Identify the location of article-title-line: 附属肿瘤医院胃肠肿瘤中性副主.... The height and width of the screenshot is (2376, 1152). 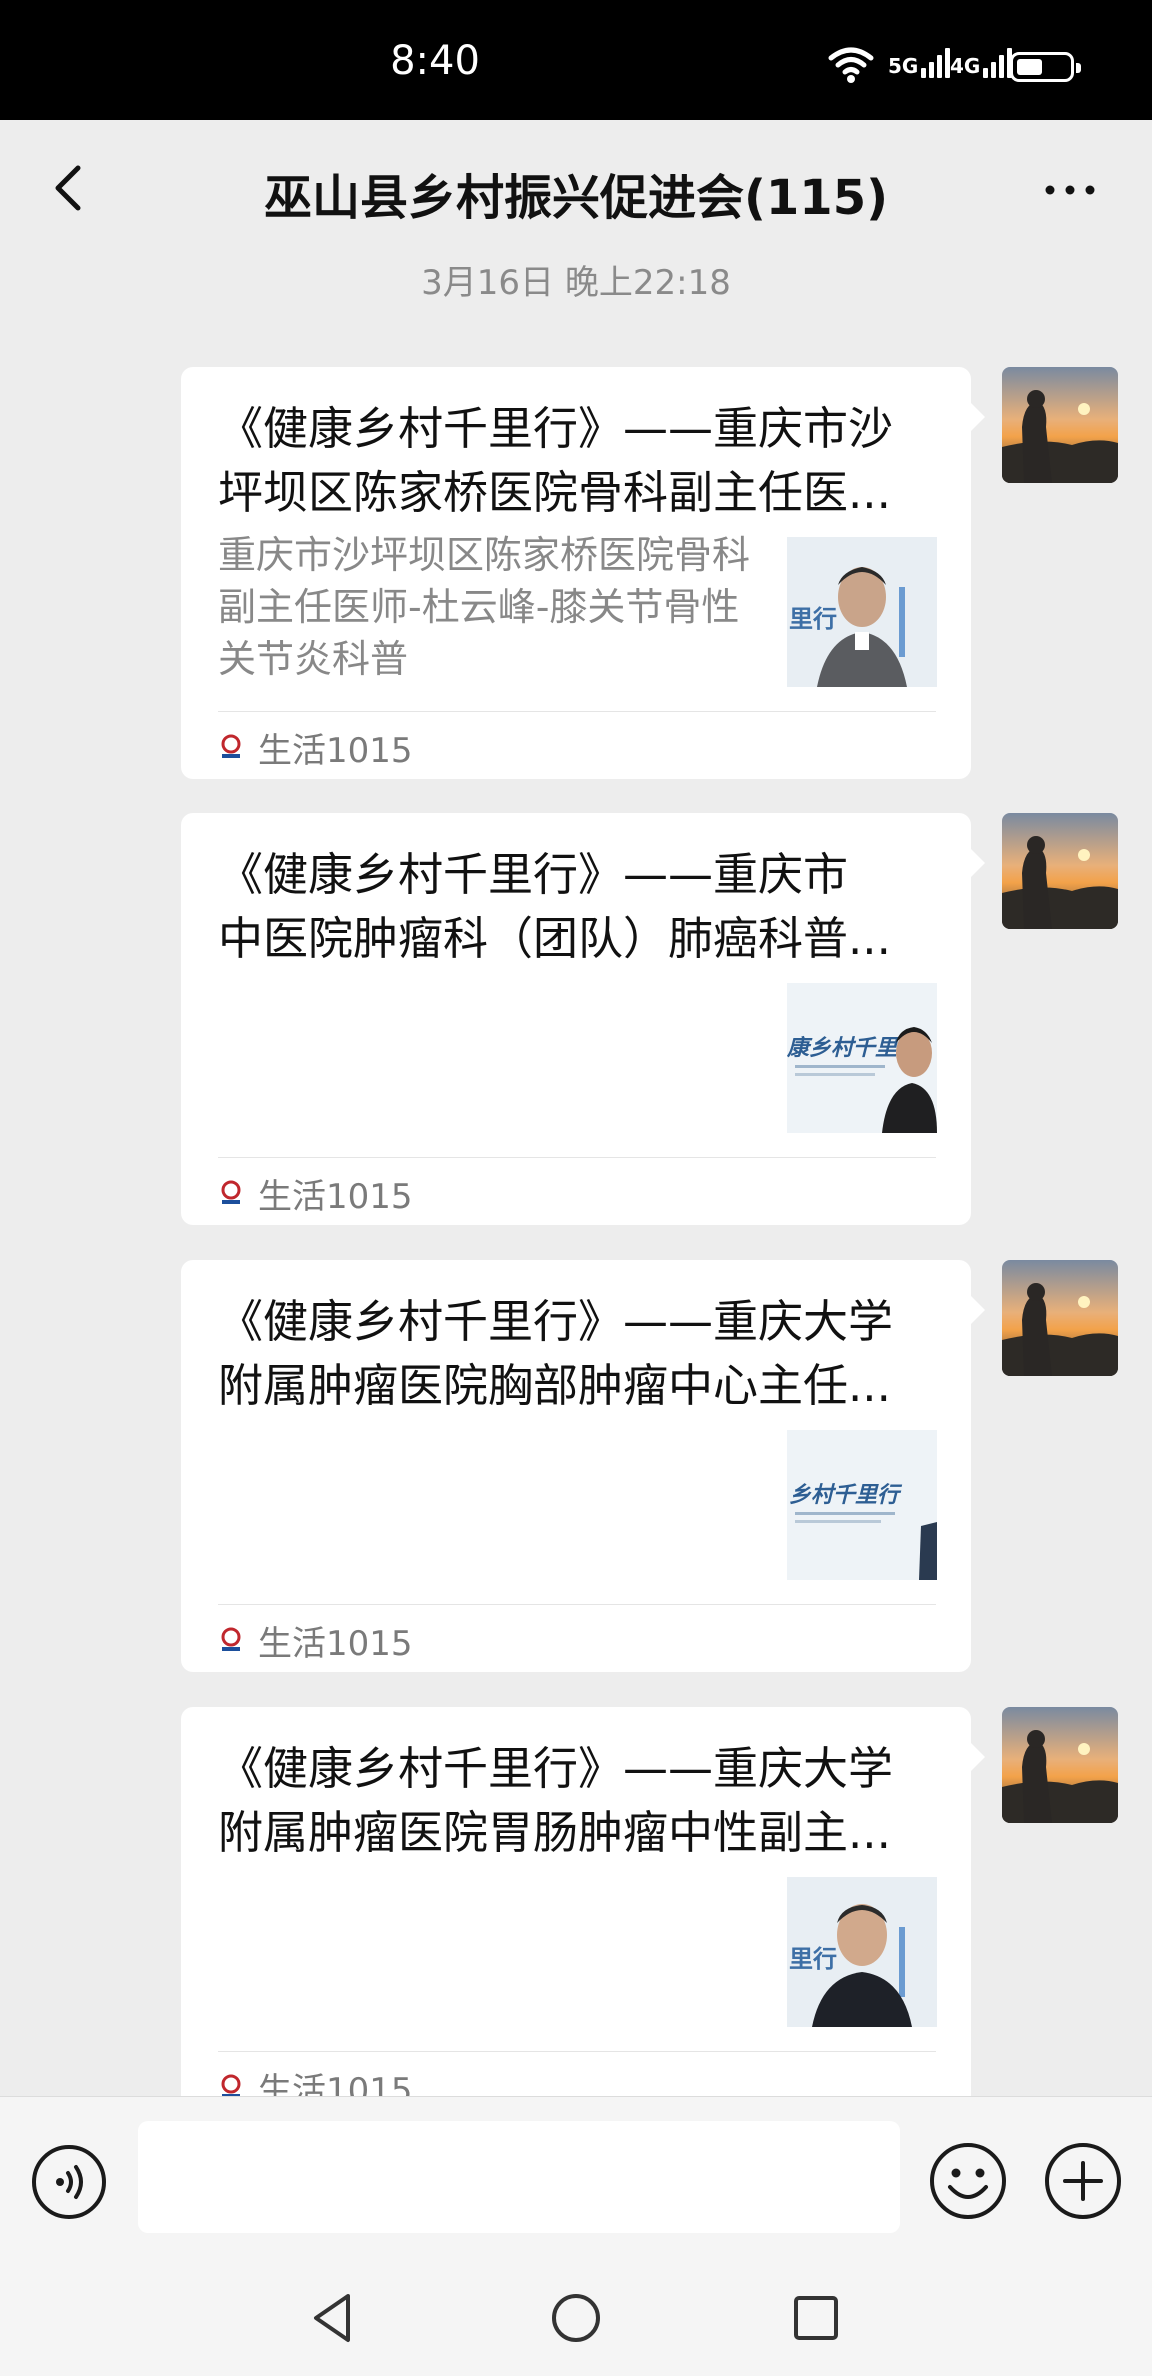
(554, 1832).